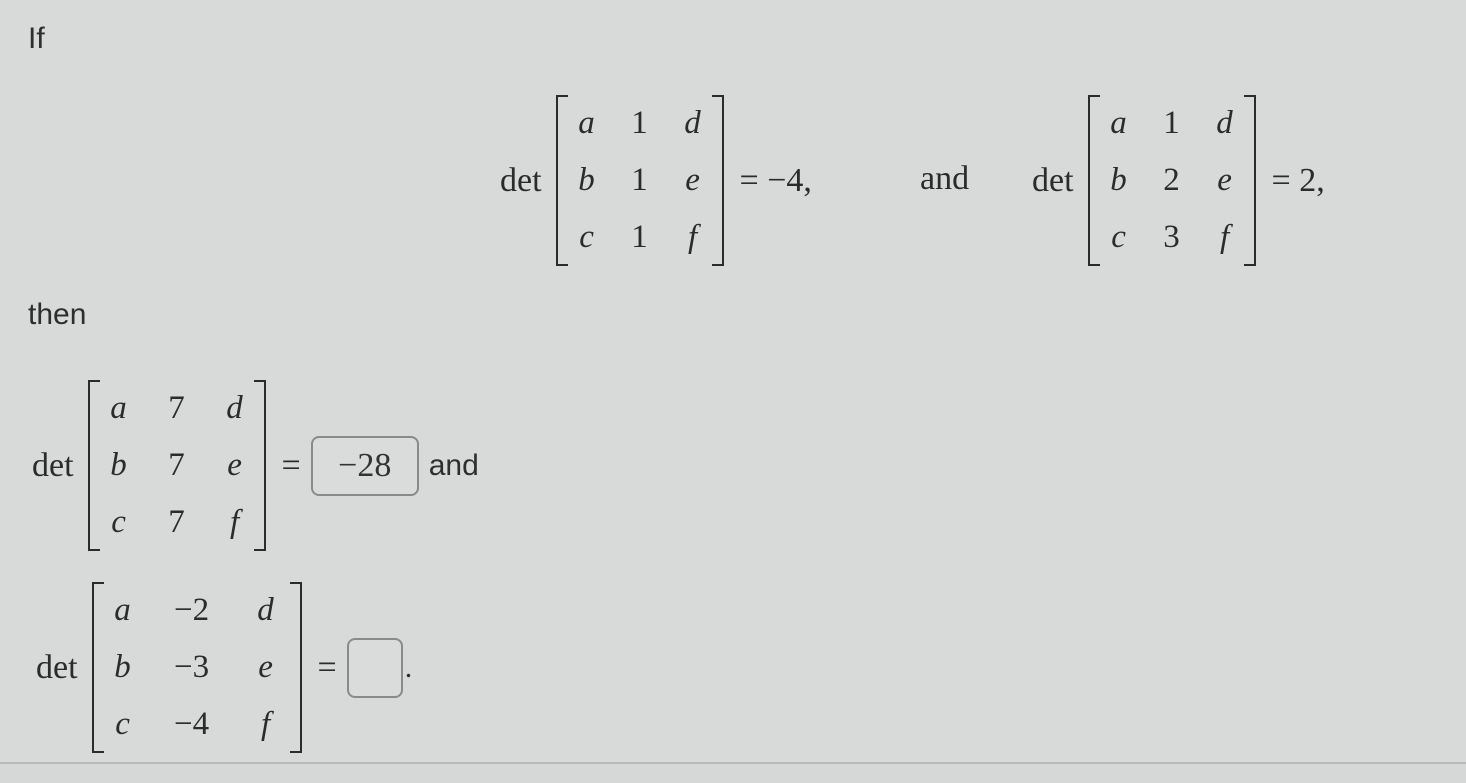 This screenshot has width=1466, height=783. What do you see at coordinates (57, 314) in the screenshot?
I see `then-text: then` at bounding box center [57, 314].